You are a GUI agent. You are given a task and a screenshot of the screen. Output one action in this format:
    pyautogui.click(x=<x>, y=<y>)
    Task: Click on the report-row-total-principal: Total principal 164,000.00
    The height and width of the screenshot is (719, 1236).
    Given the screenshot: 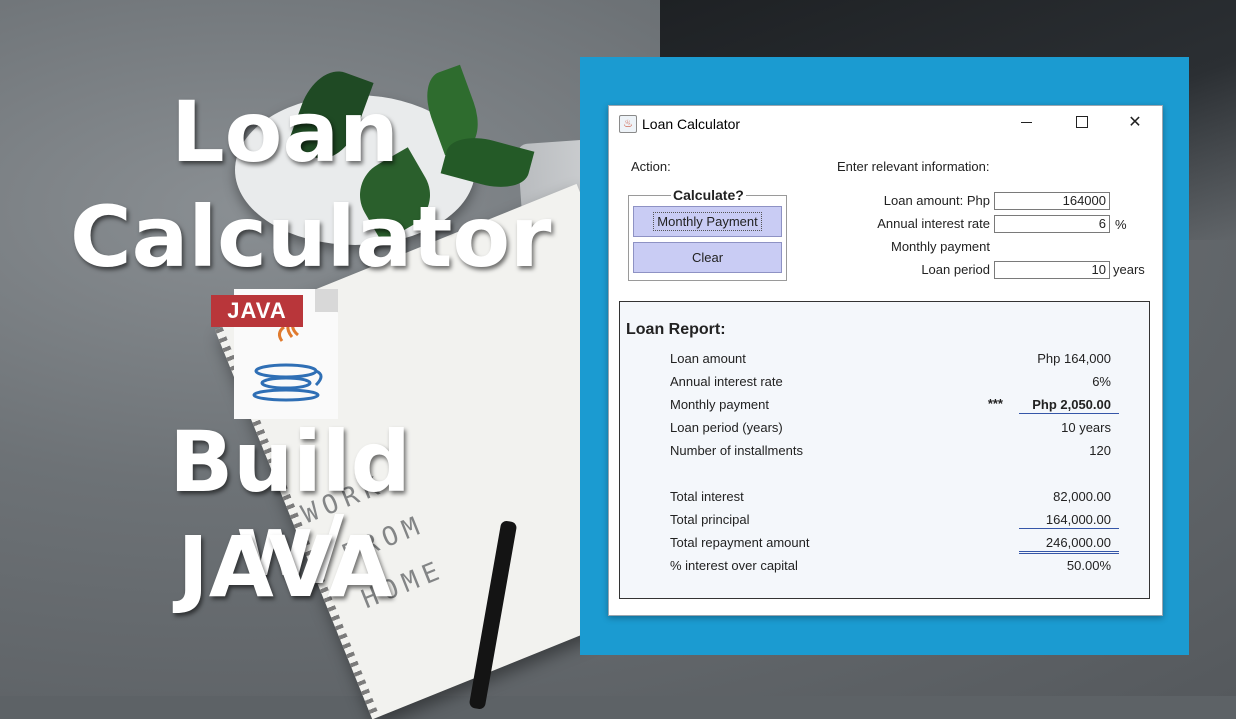 What is the action you would take?
    pyautogui.click(x=894, y=520)
    